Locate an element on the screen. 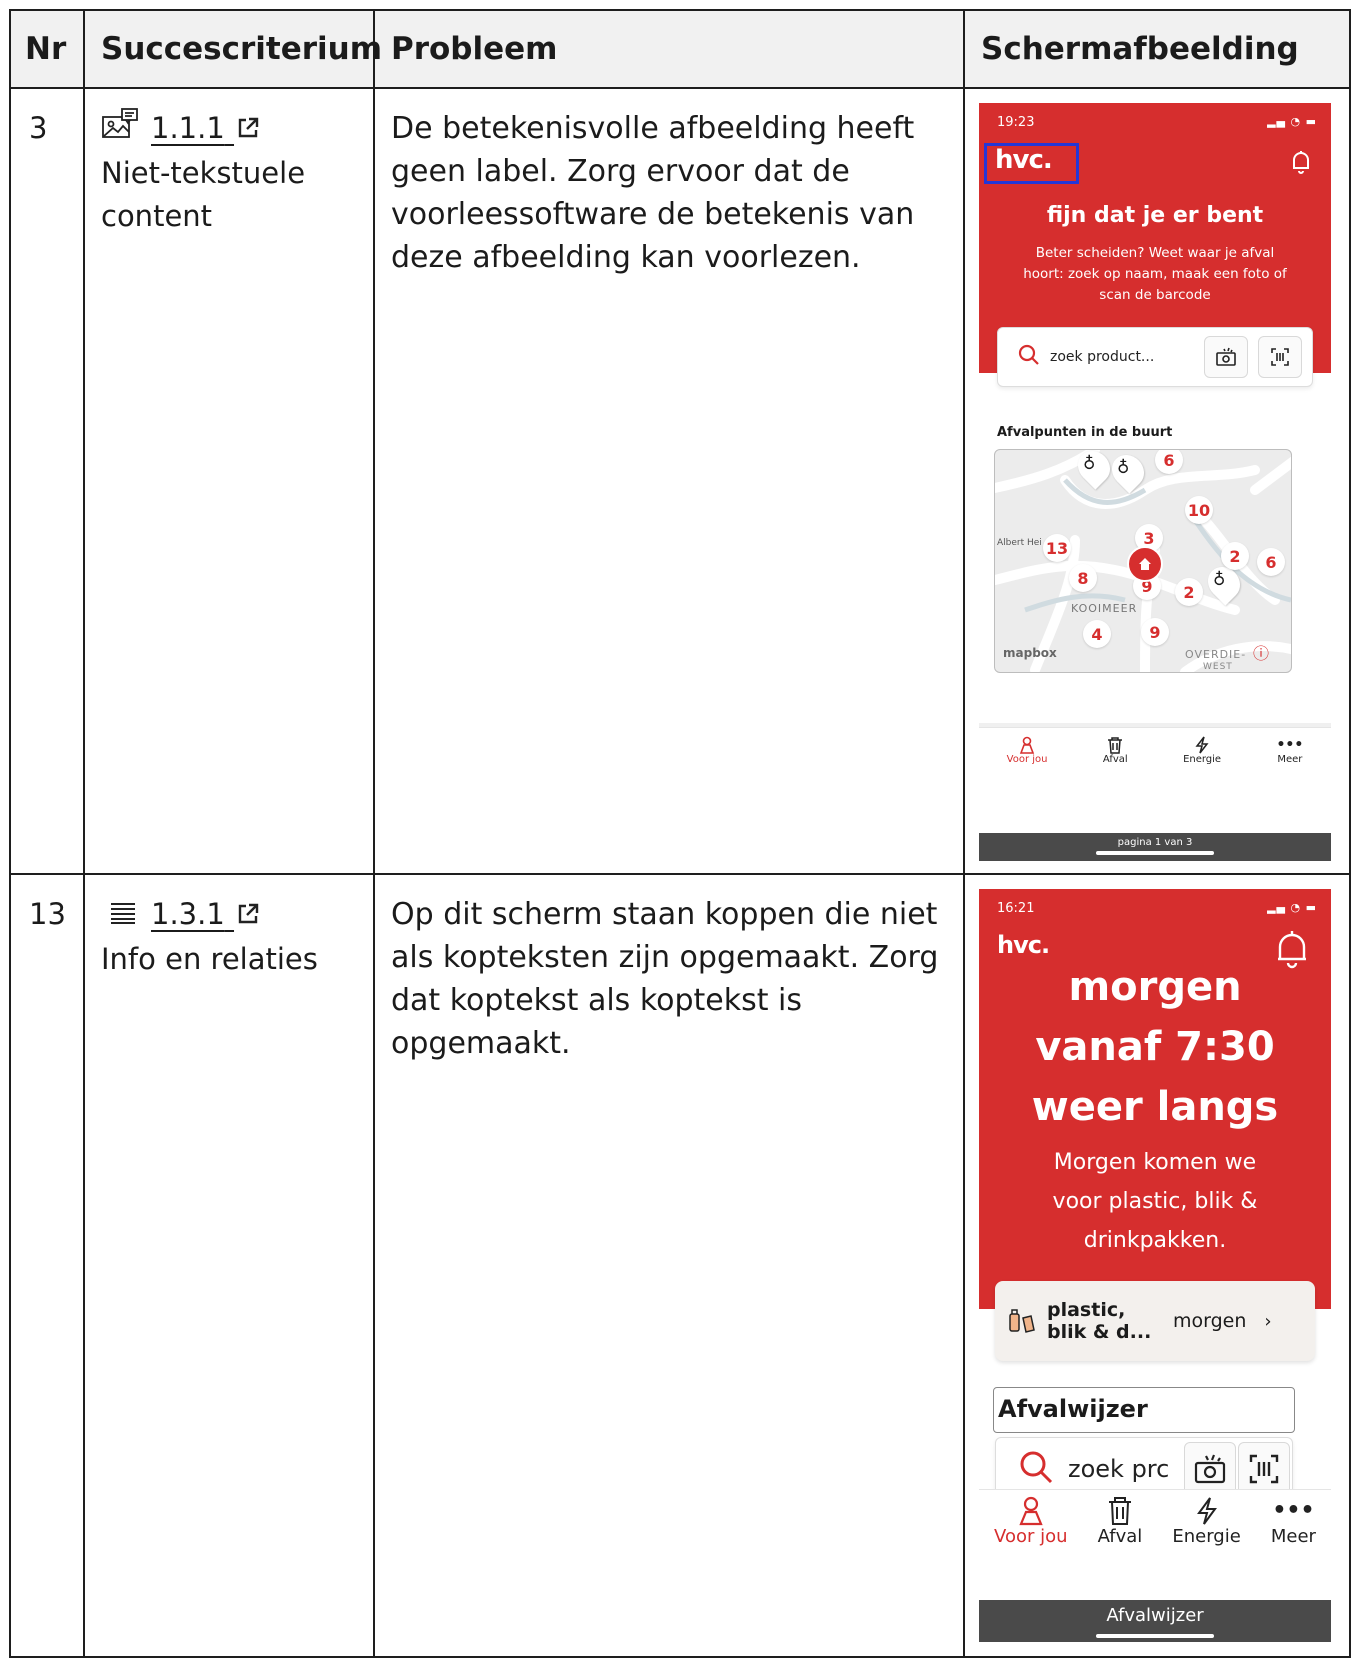 This screenshot has height=1678, width=1351. collection-heading: morgen vanaf 7:30 weer langs is located at coordinates (1155, 1047).